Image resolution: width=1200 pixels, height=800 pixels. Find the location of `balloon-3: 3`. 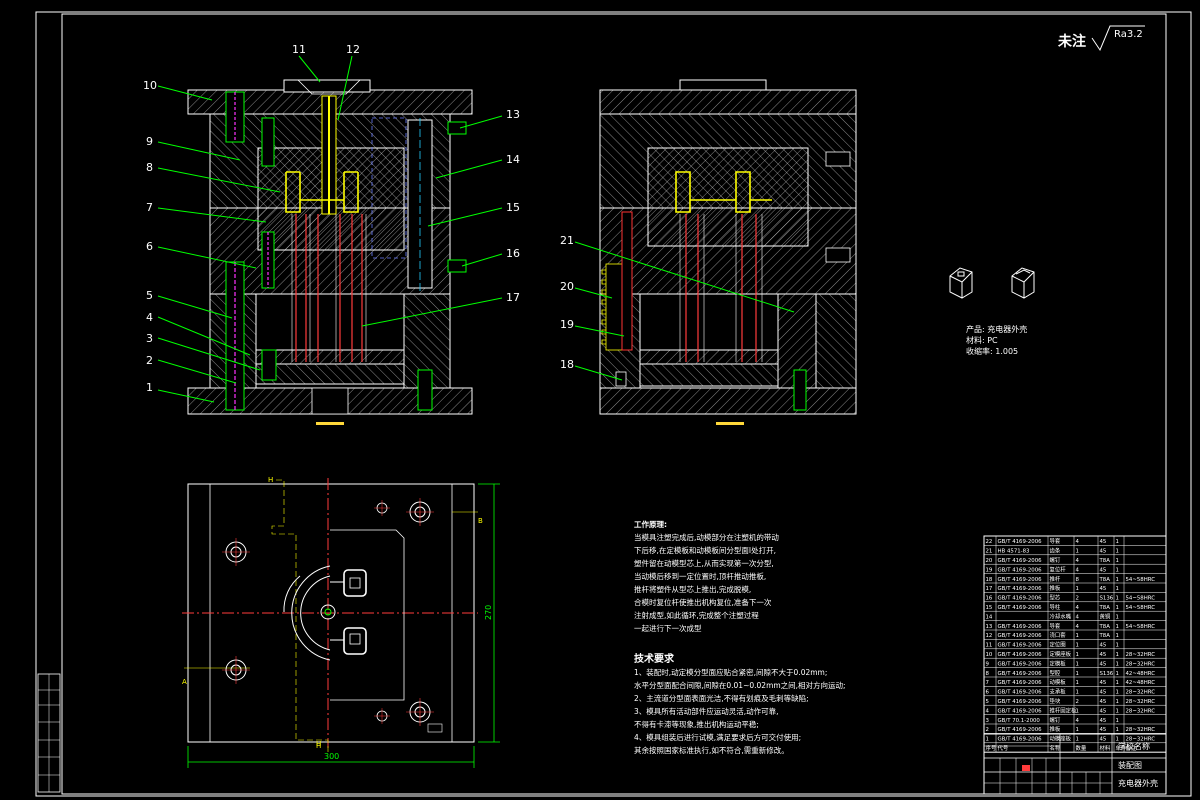

balloon-3: 3 is located at coordinates (149, 338).